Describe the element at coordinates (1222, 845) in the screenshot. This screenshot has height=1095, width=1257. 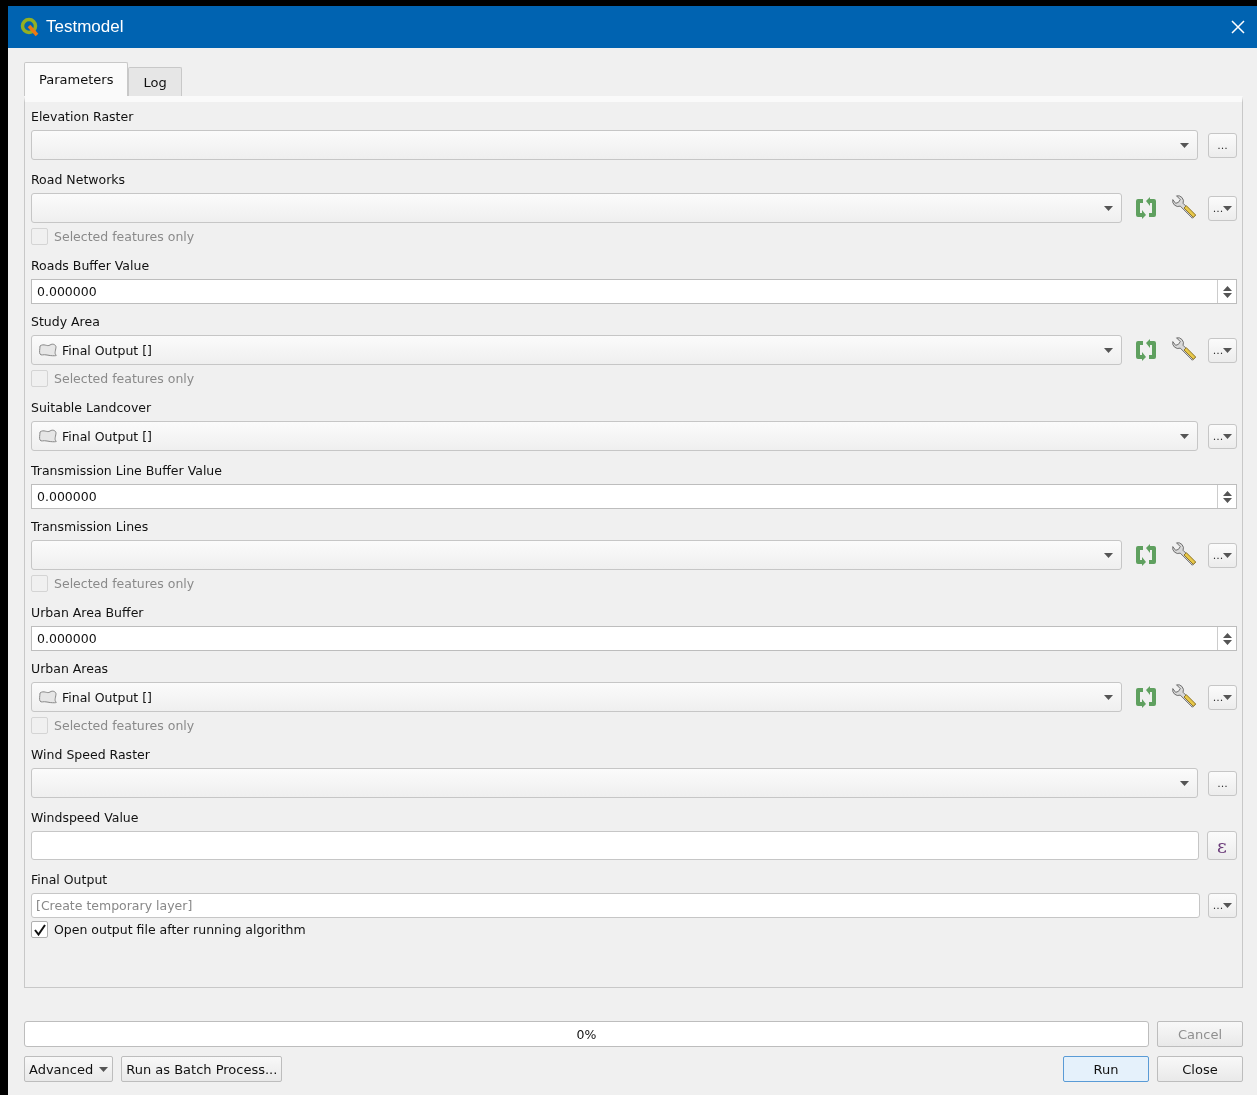
I see `expression-button: ε` at that location.